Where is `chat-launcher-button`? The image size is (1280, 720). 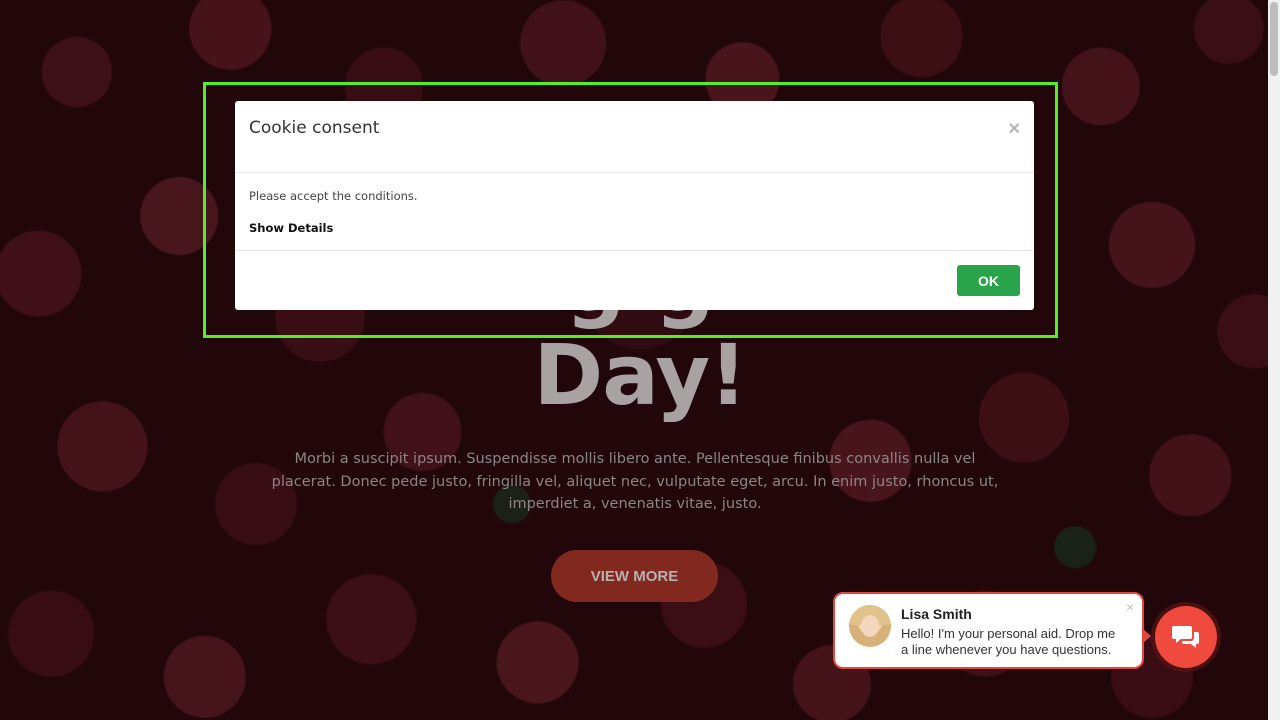 chat-launcher-button is located at coordinates (1186, 637).